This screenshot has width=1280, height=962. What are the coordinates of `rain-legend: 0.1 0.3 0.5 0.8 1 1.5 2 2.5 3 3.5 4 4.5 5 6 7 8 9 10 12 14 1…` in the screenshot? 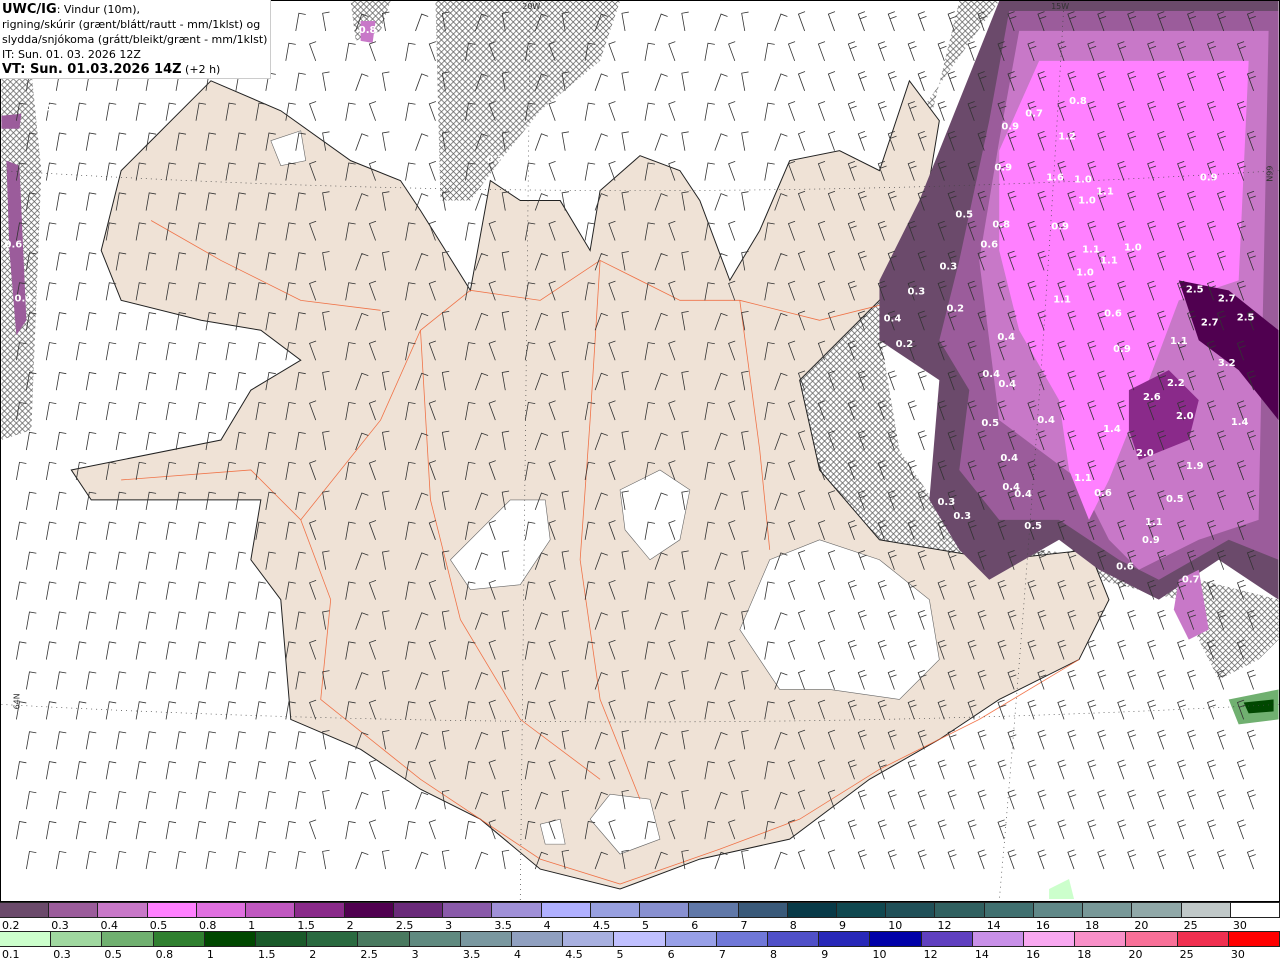 It's located at (640, 946).